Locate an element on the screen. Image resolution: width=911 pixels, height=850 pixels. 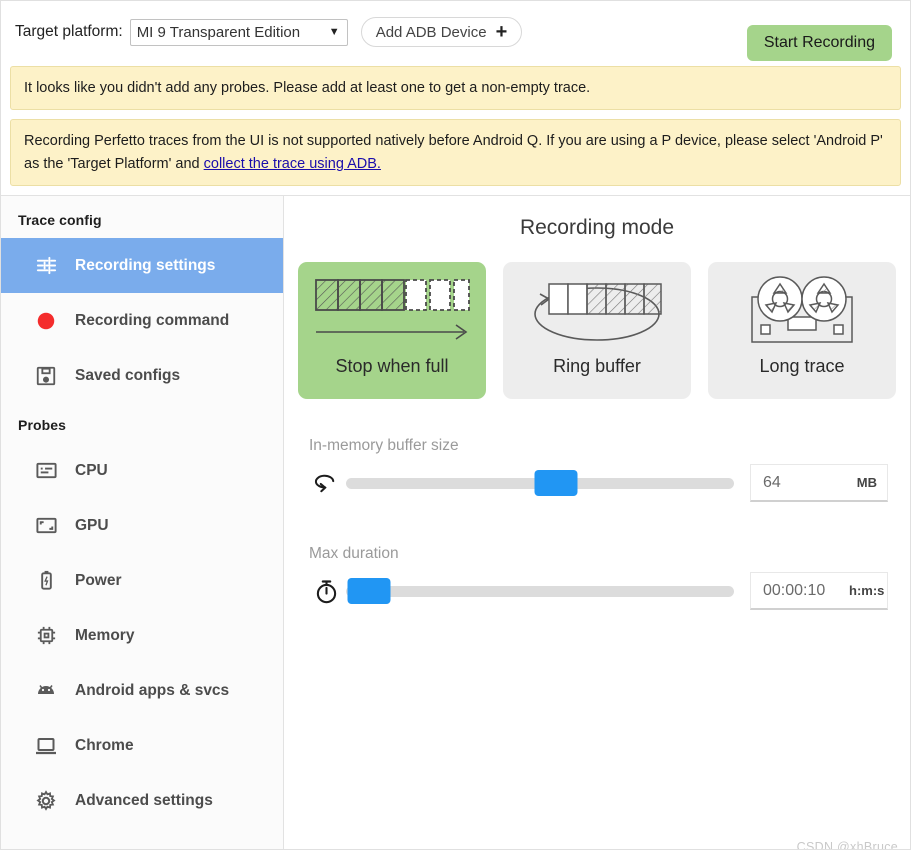
max-duration-setting: Max duration 00:00:10 h:m:s is located at coordinates (597, 578).